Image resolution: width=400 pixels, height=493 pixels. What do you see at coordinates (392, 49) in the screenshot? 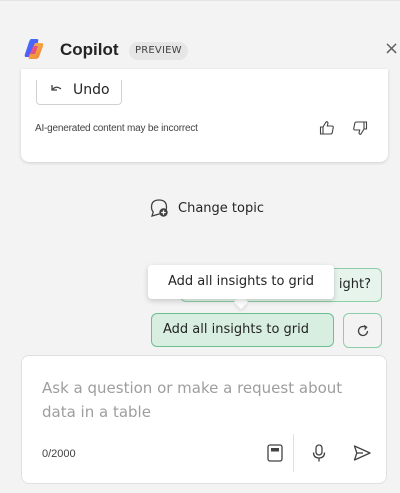
I see `close-button: ×` at bounding box center [392, 49].